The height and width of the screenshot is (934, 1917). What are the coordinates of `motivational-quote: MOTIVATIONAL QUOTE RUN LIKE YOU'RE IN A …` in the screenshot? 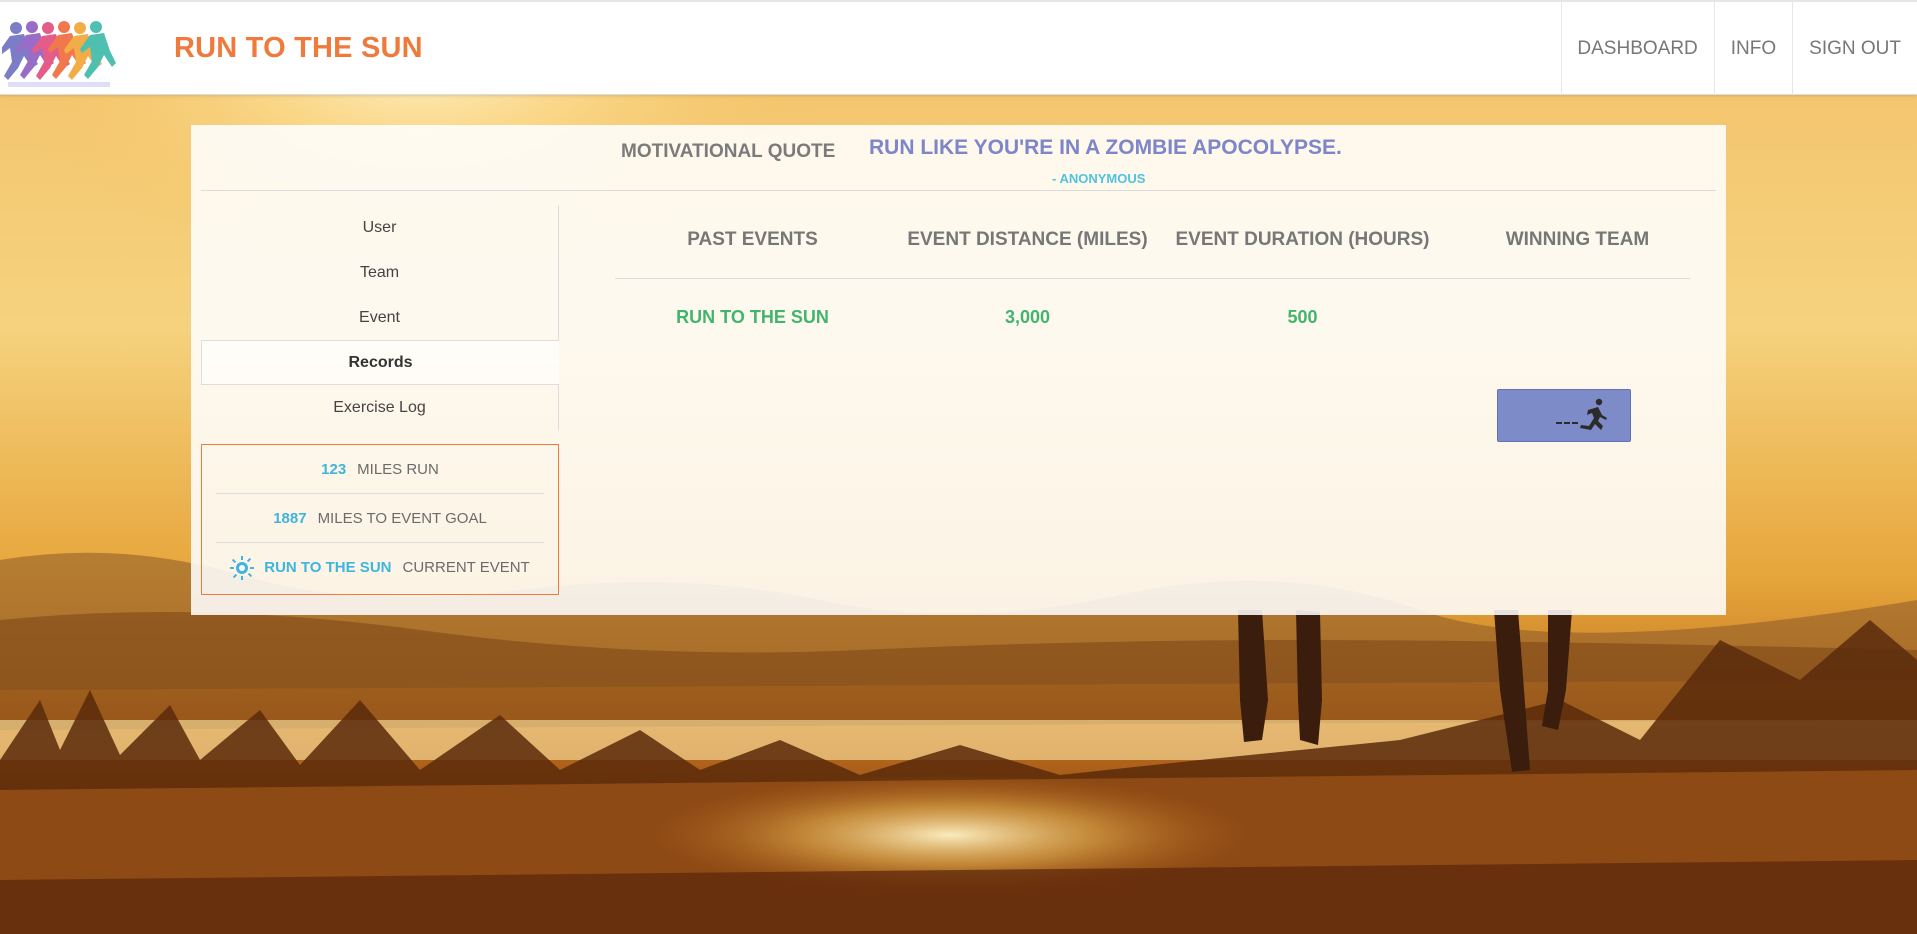 It's located at (958, 158).